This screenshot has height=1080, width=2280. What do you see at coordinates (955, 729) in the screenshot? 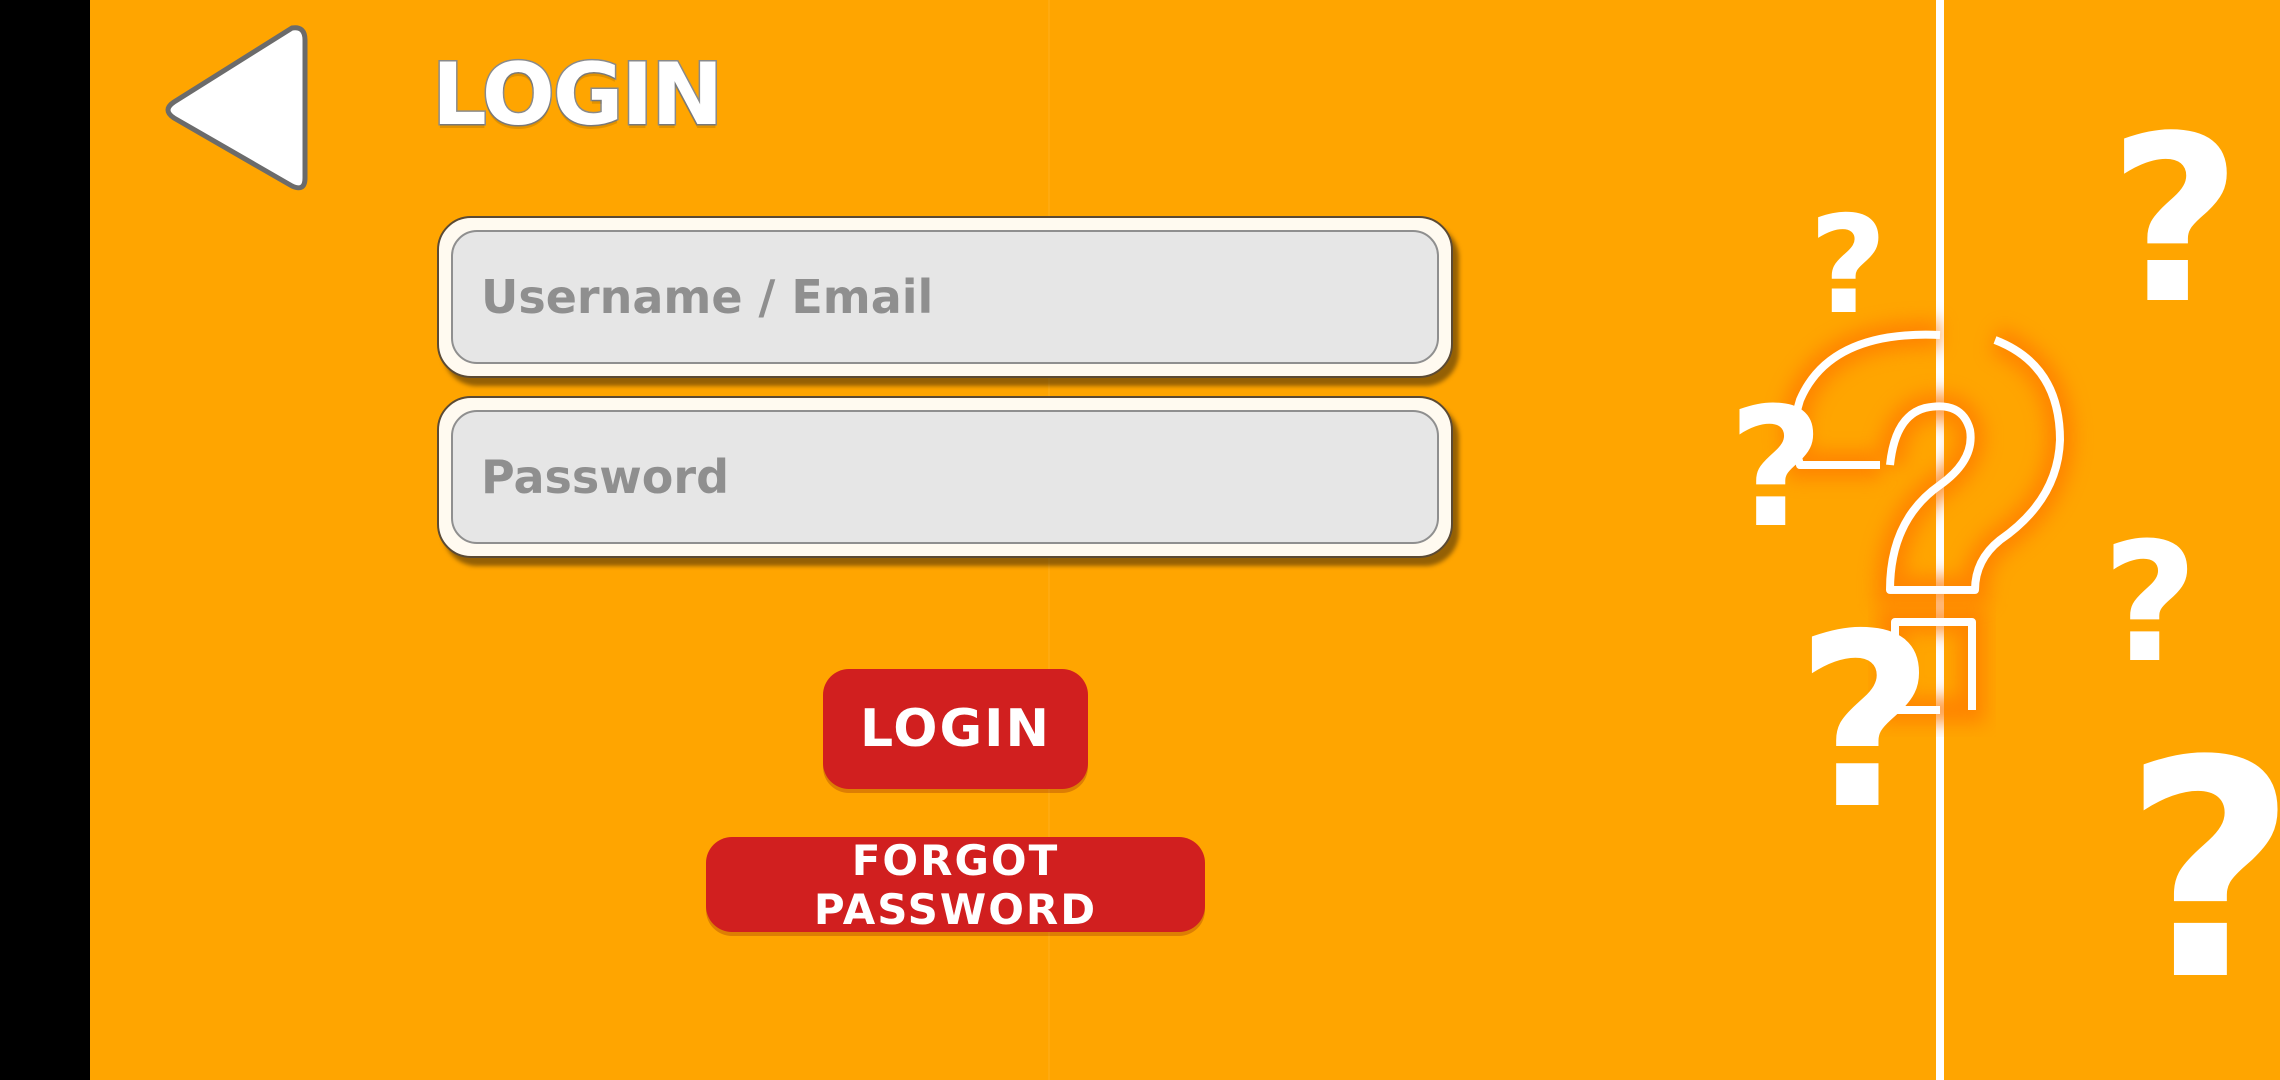
I see `login-button: LOGIN` at bounding box center [955, 729].